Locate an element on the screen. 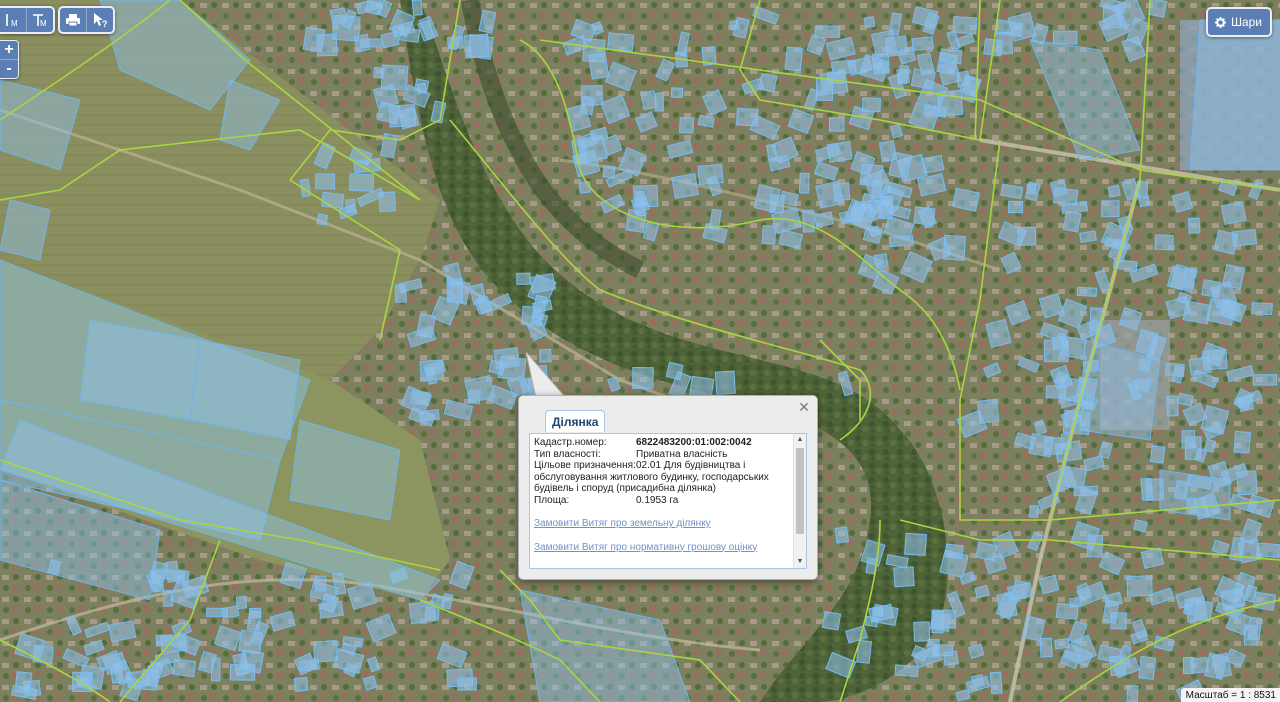  print-button is located at coordinates (73, 20).